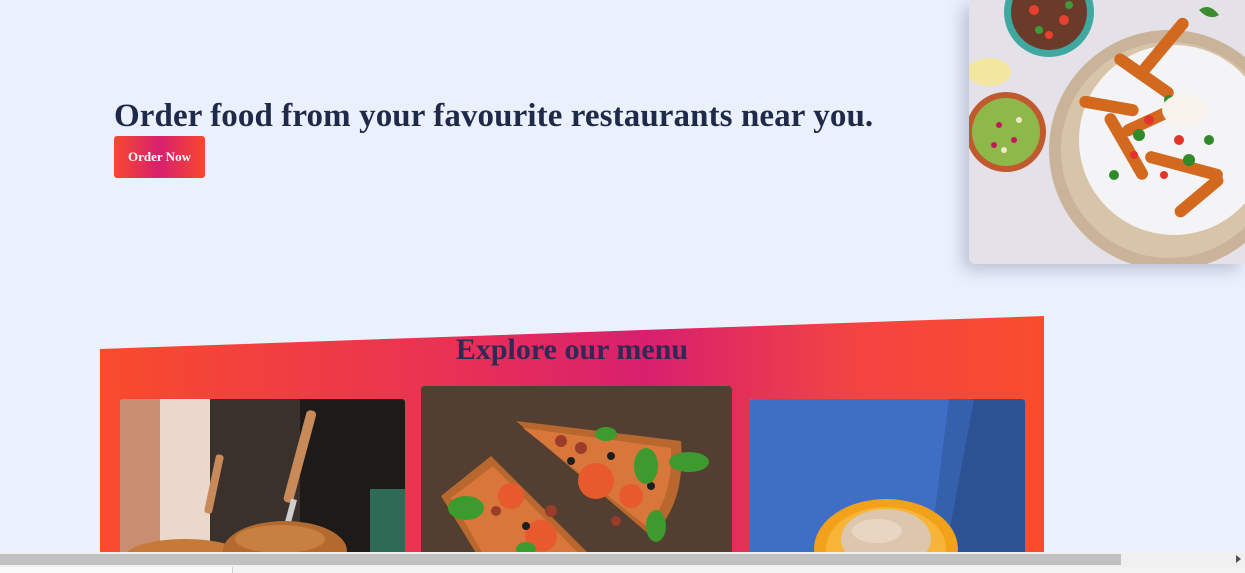  I want to click on menu-card-burger, so click(262, 479).